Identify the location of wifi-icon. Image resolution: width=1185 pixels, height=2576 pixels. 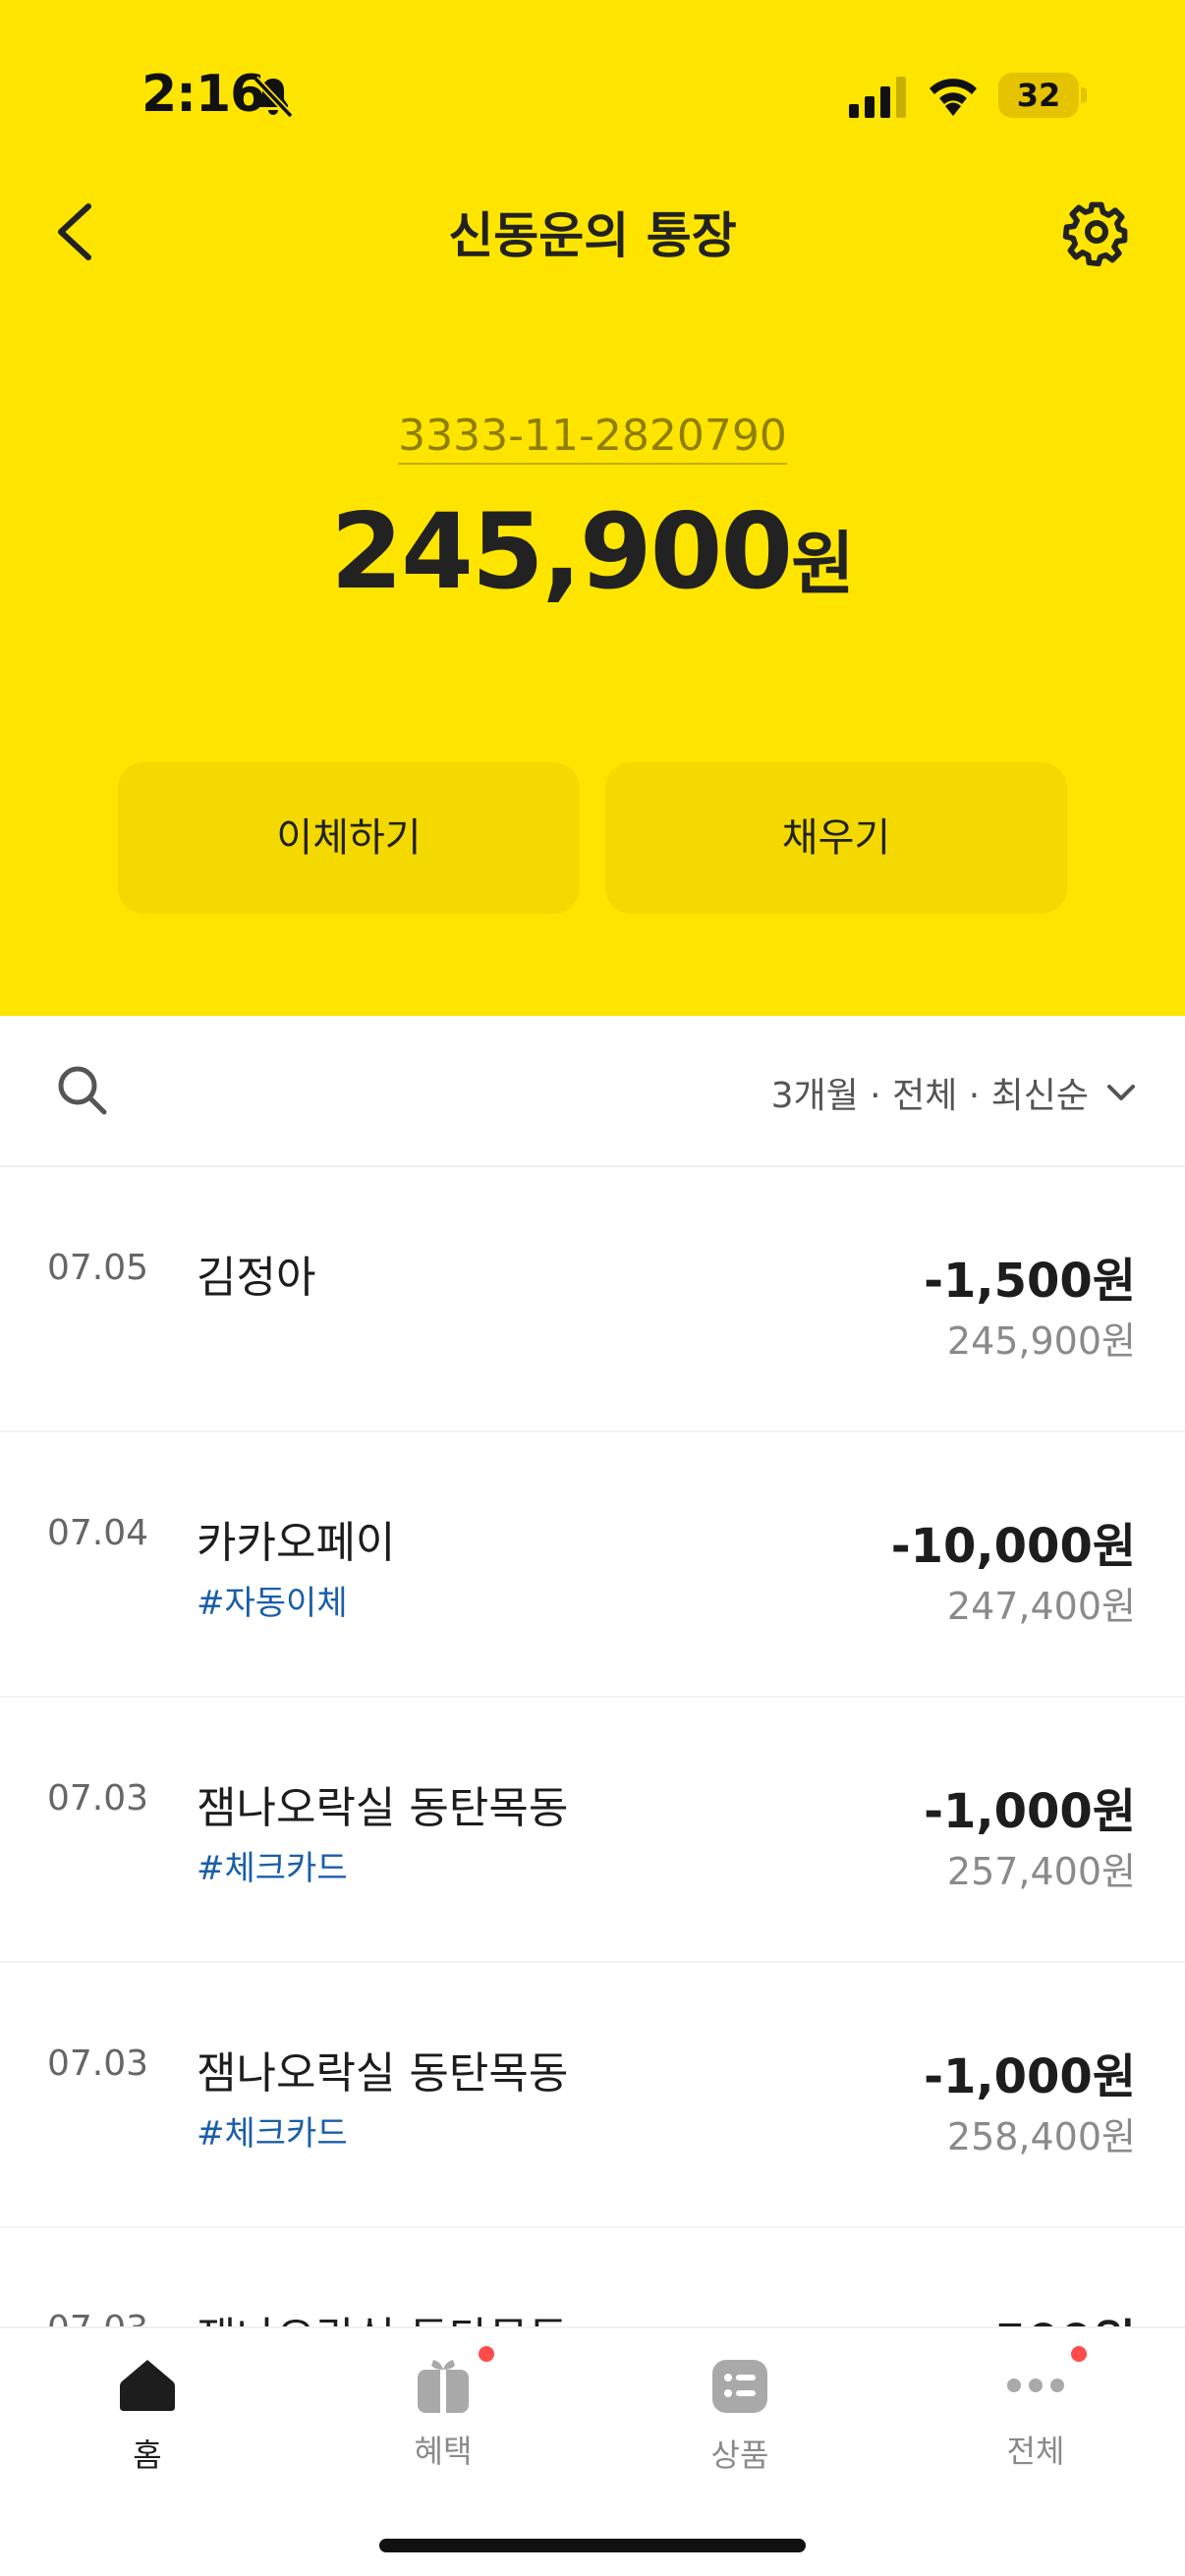
(954, 97).